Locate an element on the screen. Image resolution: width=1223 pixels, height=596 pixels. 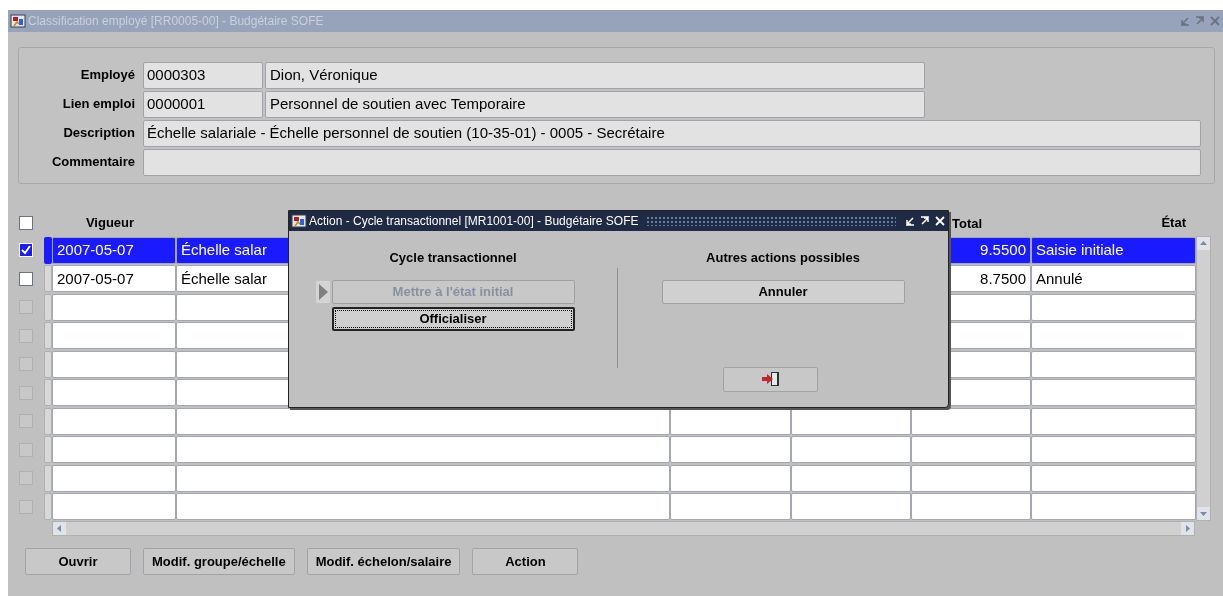
code-field: 0000001 is located at coordinates (203, 104).